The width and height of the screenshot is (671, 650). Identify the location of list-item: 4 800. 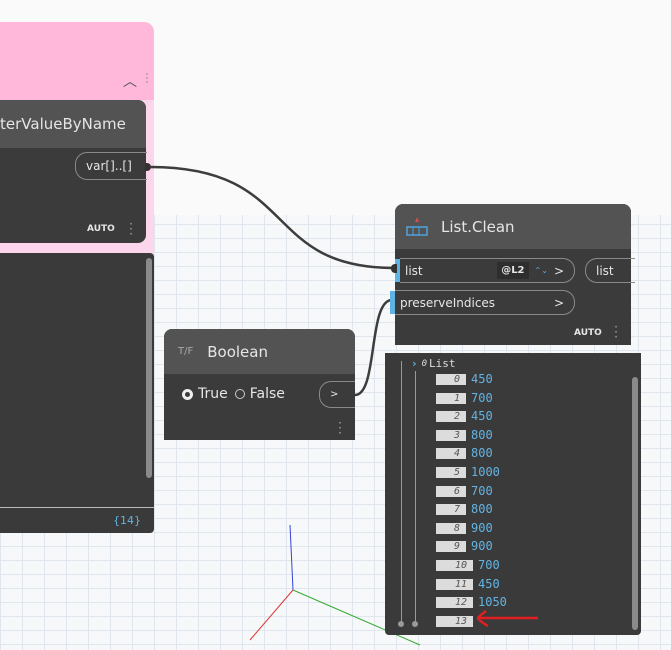
(464, 453).